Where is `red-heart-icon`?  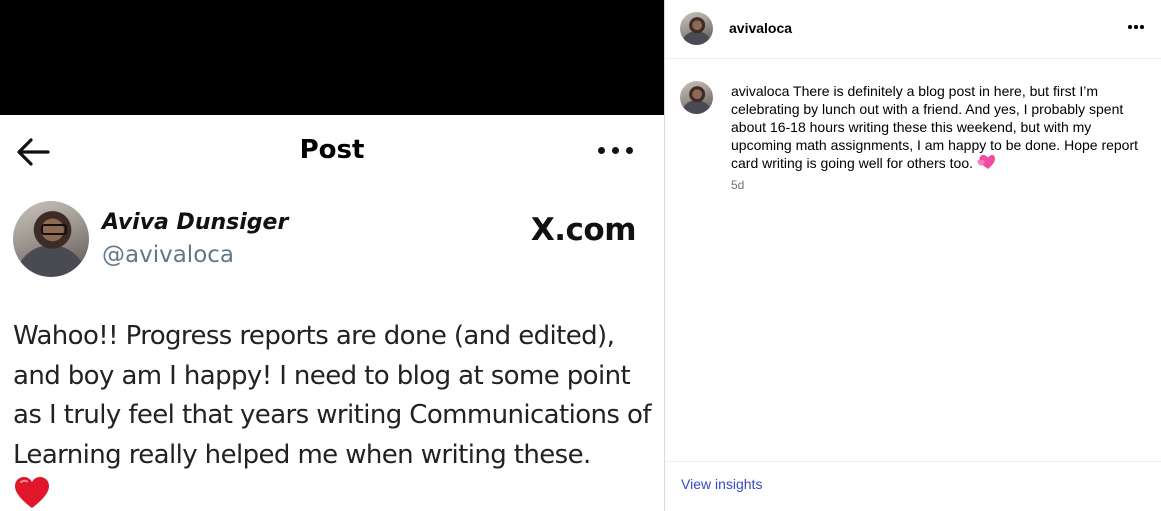
red-heart-icon is located at coordinates (32, 492).